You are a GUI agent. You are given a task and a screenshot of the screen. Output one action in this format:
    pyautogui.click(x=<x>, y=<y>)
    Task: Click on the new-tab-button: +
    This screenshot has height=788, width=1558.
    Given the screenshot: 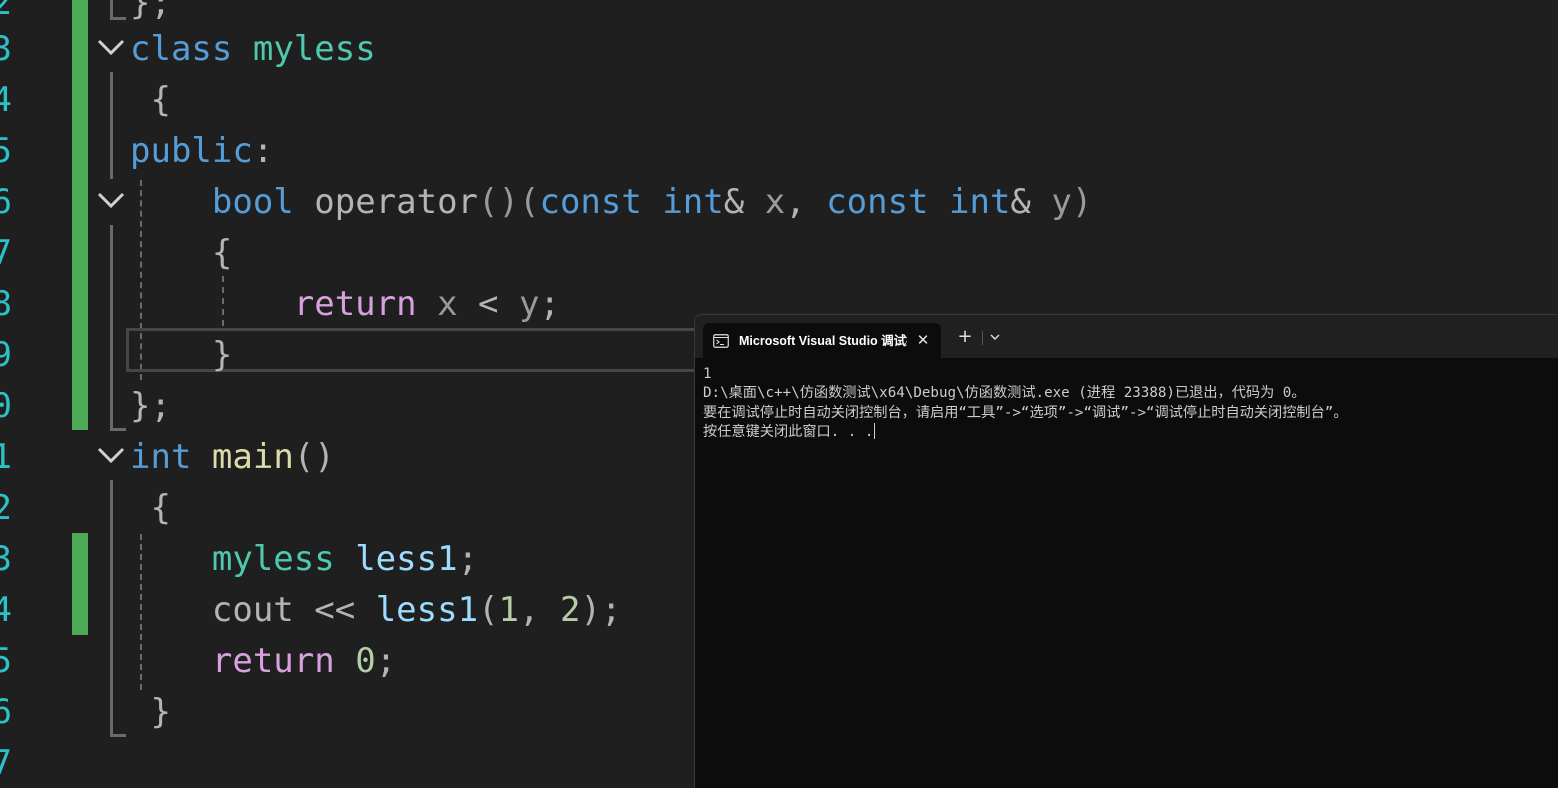 What is the action you would take?
    pyautogui.click(x=965, y=337)
    